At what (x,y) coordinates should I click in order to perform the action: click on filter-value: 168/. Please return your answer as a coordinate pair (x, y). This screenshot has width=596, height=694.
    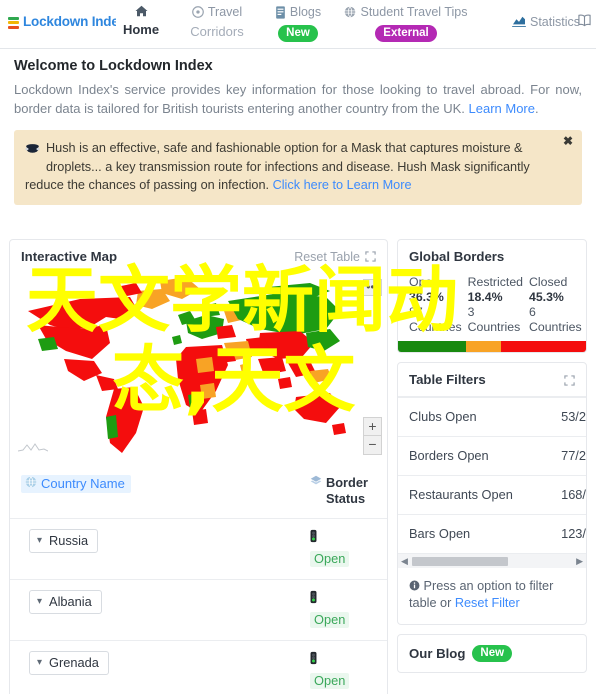
    Looking at the image, I should click on (568, 495).